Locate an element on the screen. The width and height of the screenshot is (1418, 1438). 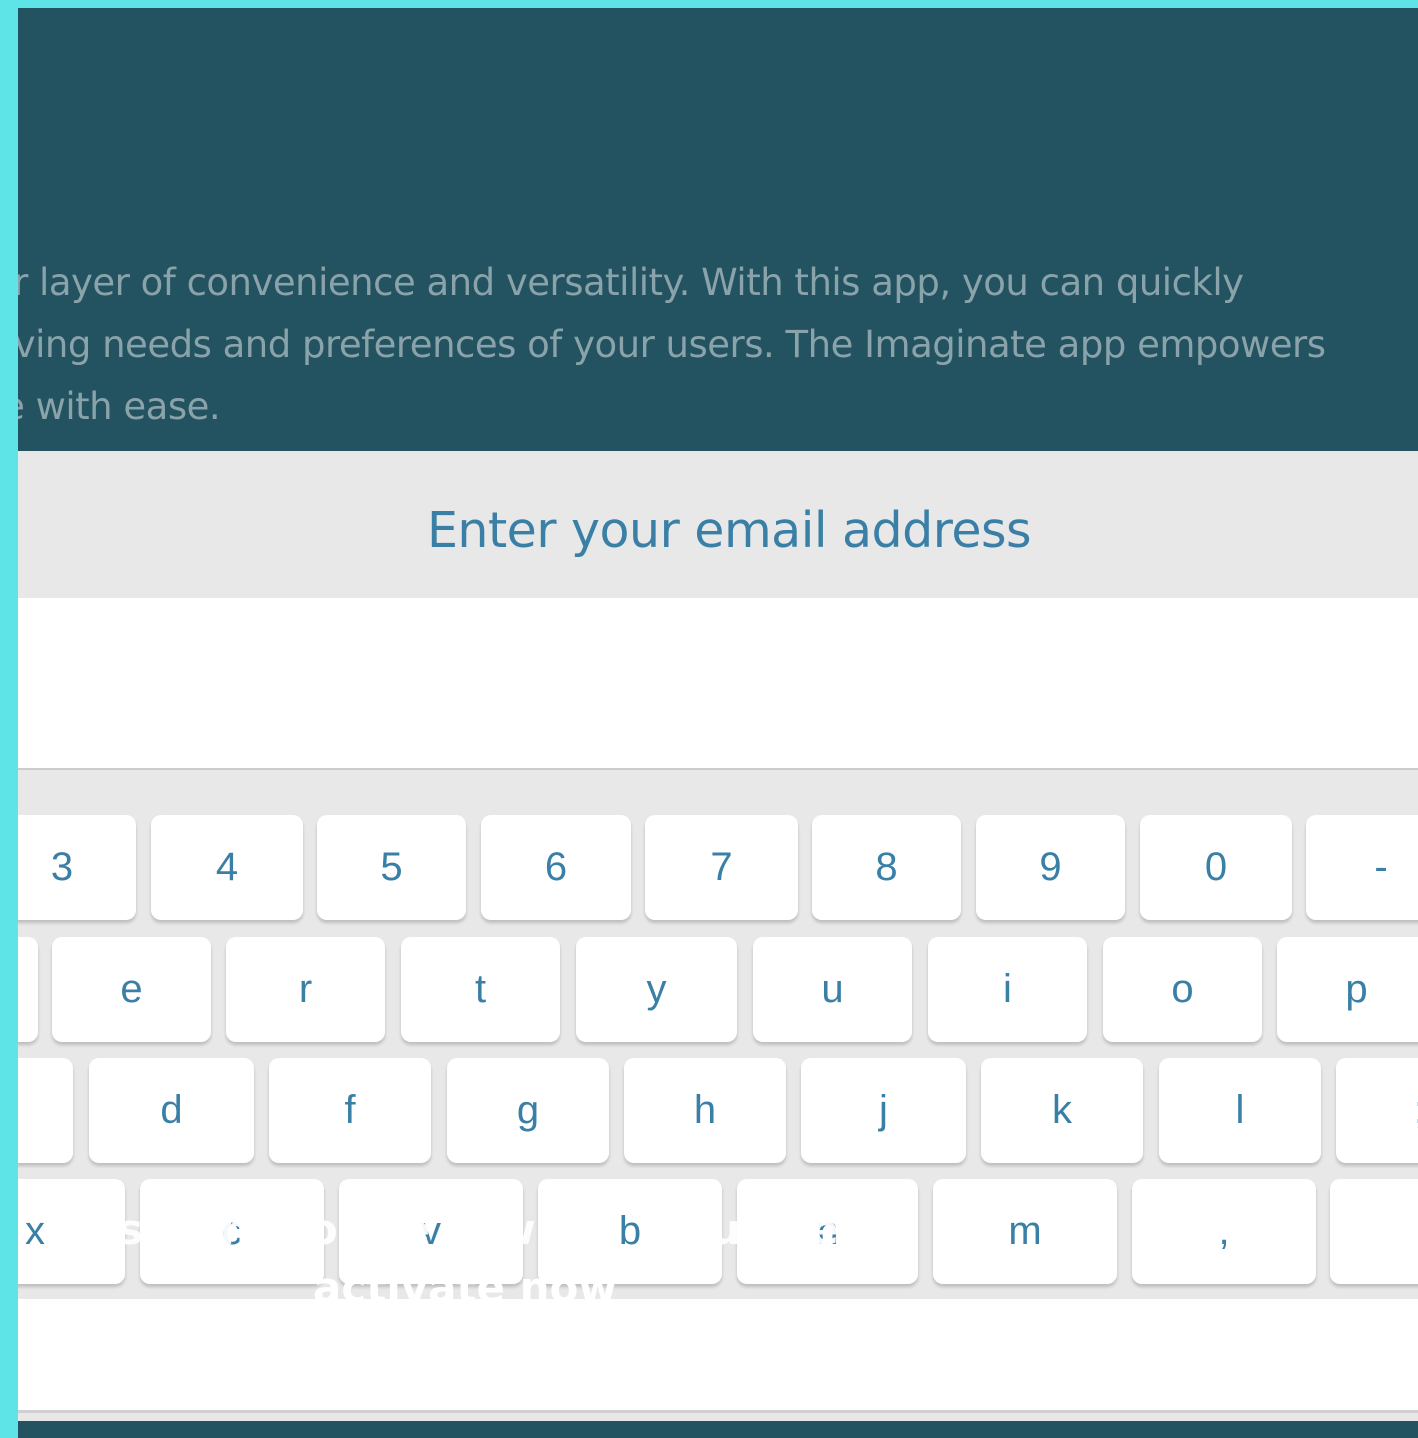
key-comma: , is located at coordinates (1224, 1231).